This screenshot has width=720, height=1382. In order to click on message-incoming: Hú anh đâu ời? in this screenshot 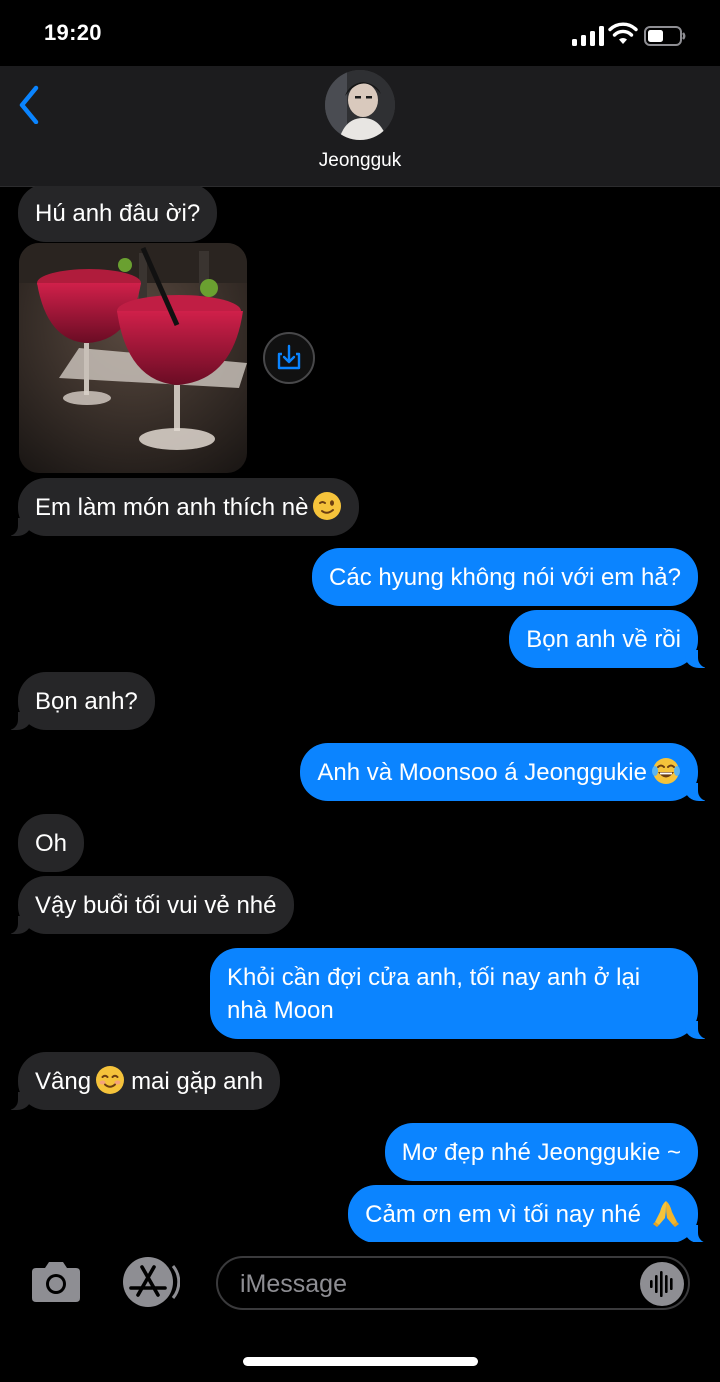, I will do `click(118, 214)`.